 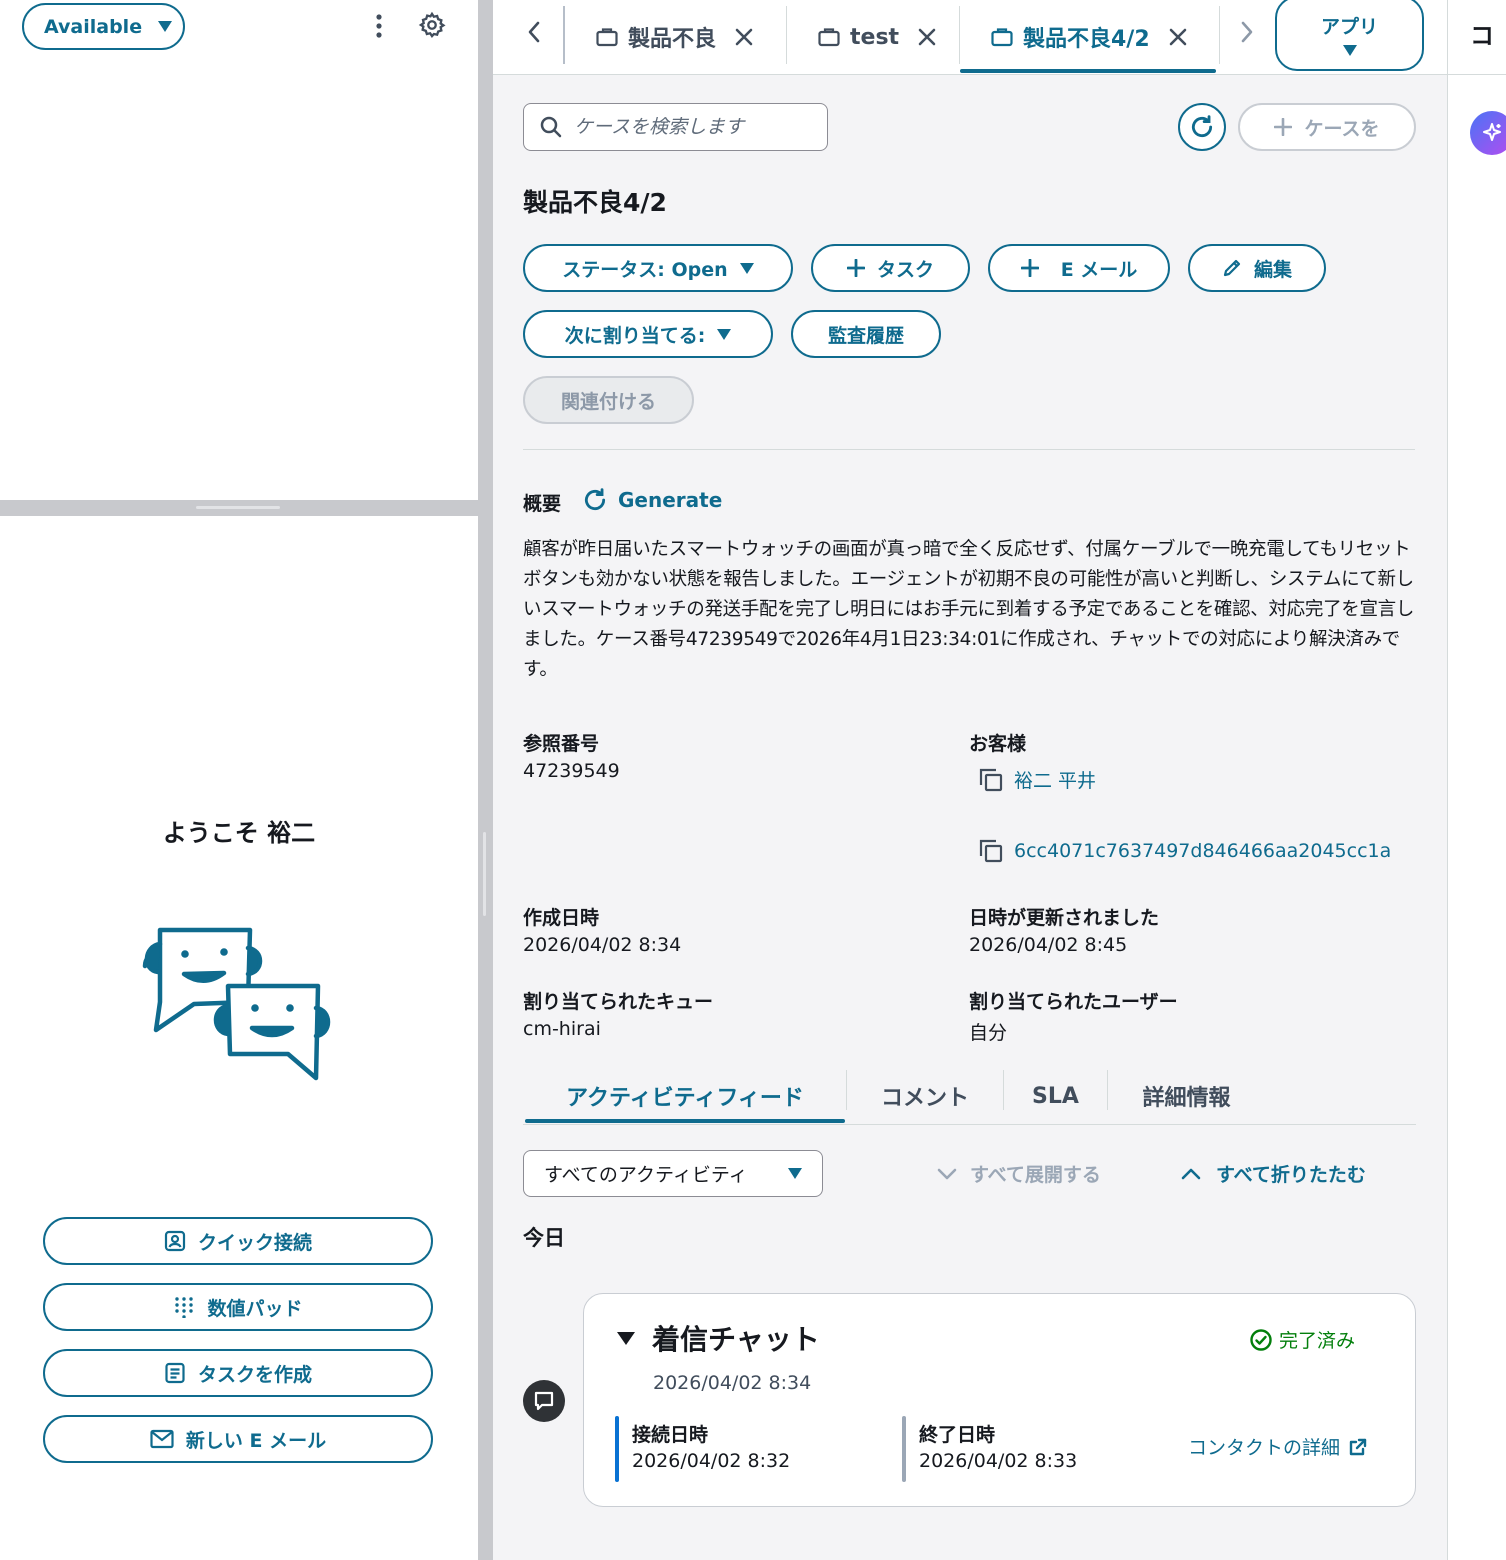 I want to click on quick-connect-button: クイック接続, so click(x=238, y=1241).